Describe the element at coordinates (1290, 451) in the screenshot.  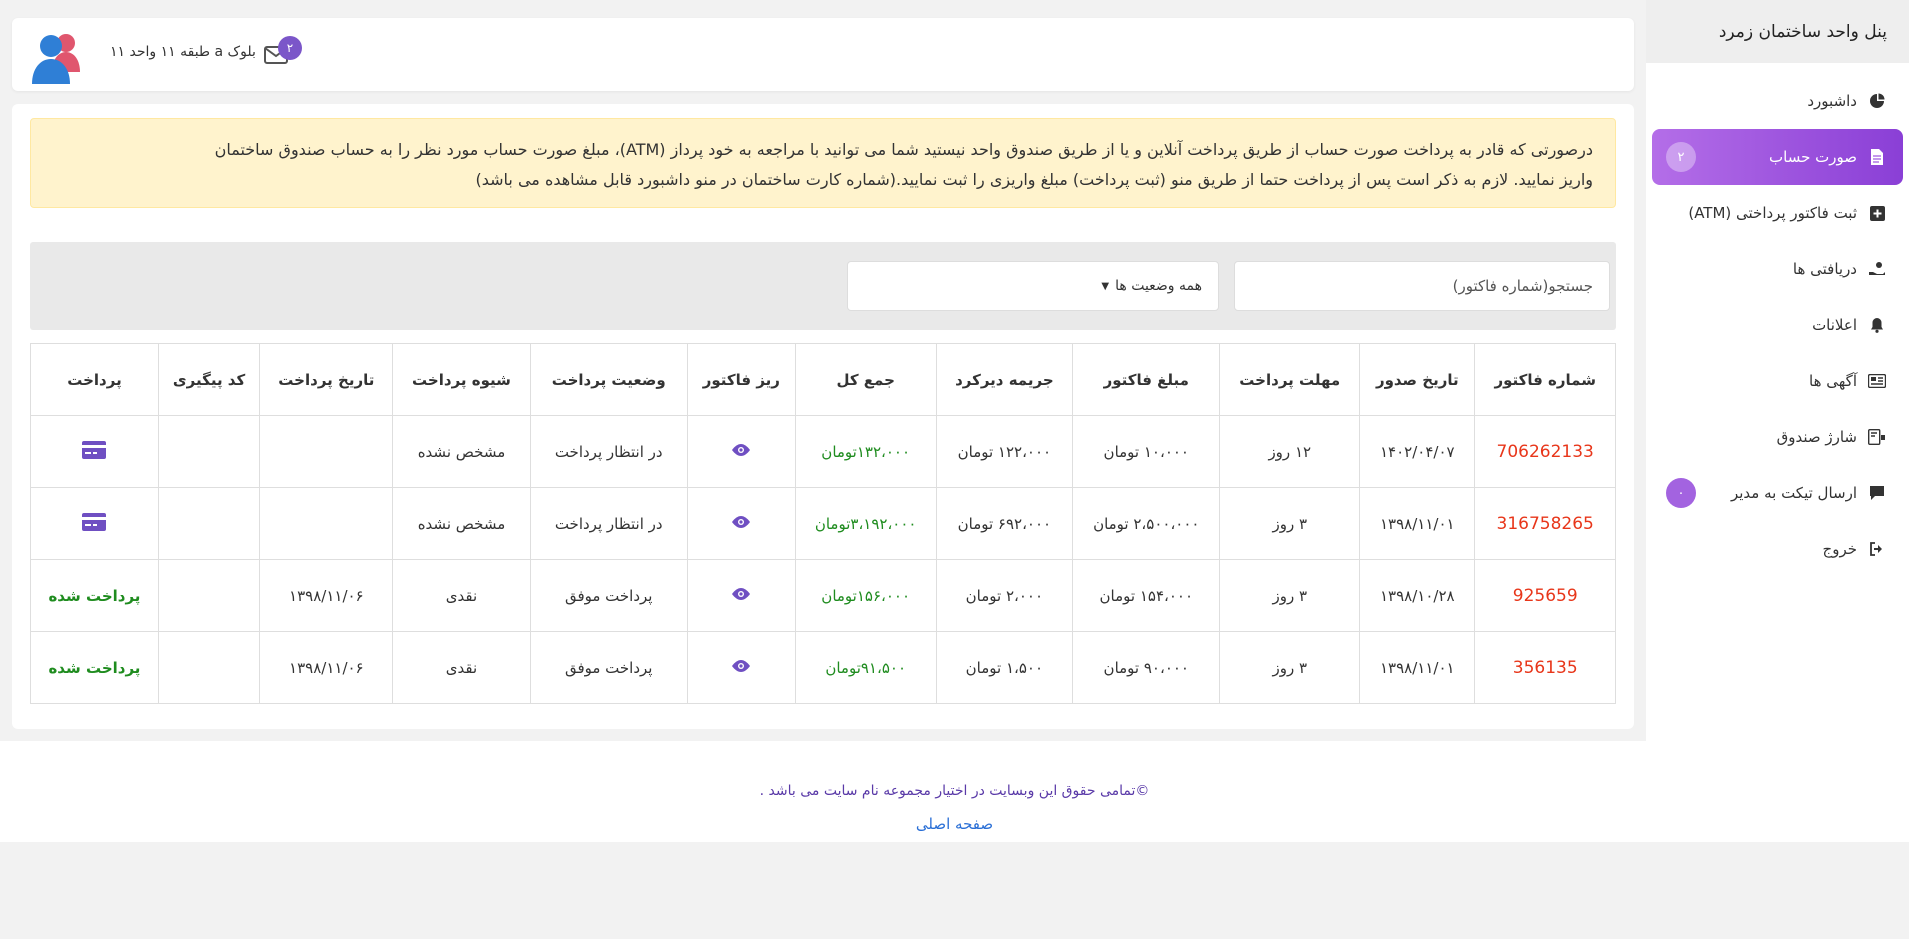
I see `deadline: ۱۲ روز` at that location.